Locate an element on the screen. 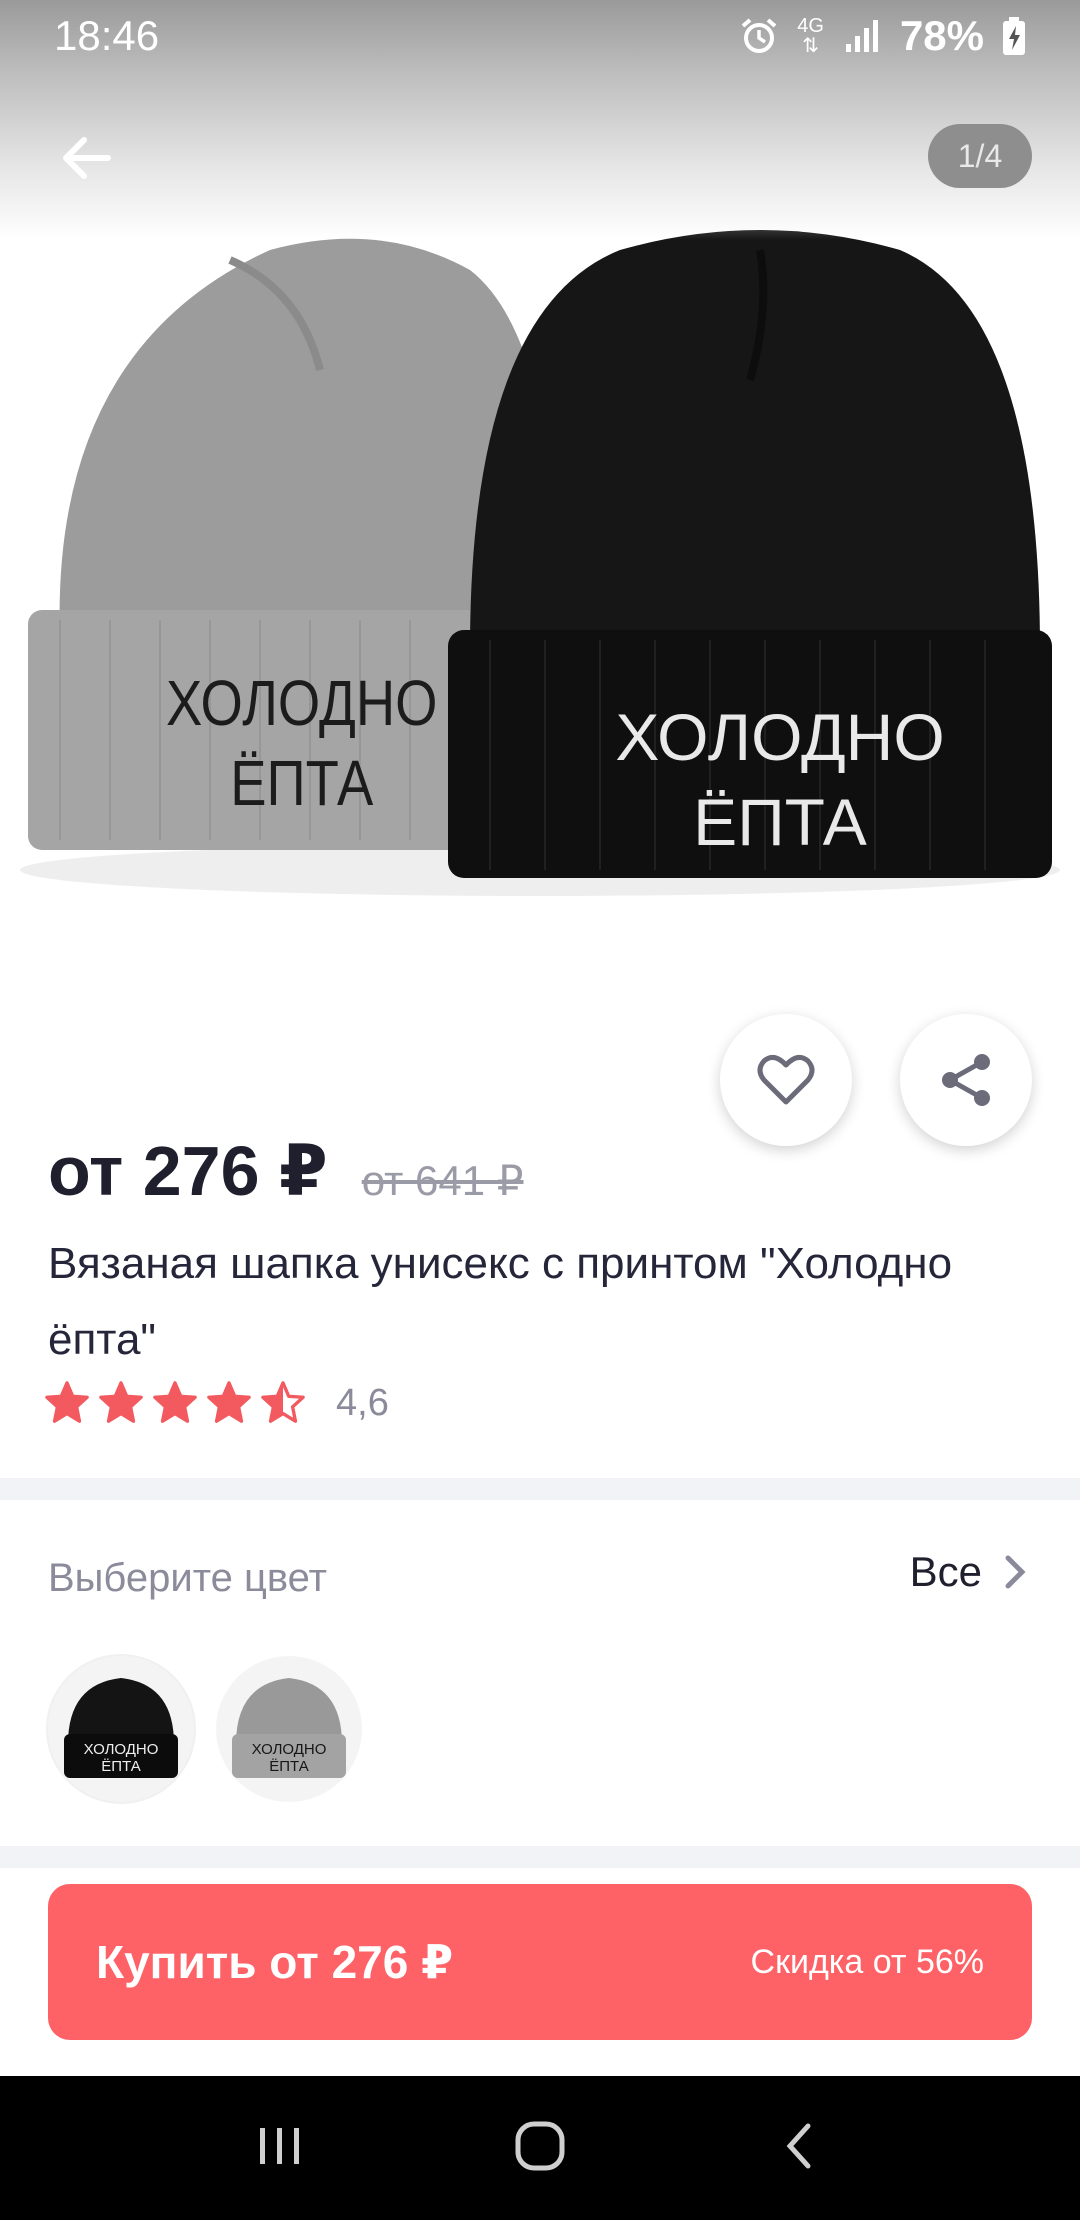 This screenshot has width=1080, height=2220. gray-beanie-thumbnail: ХОЛОДНО ЁПТА is located at coordinates (289, 1728).